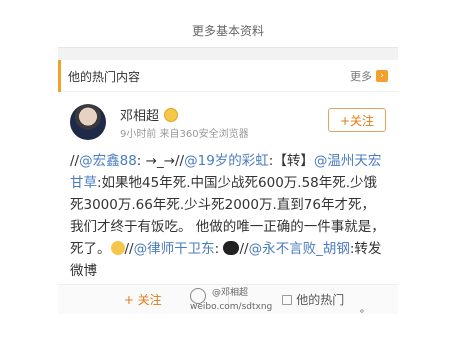 The width and height of the screenshot is (451, 358). Describe the element at coordinates (287, 299) in the screenshot. I see `grid-icon` at that location.